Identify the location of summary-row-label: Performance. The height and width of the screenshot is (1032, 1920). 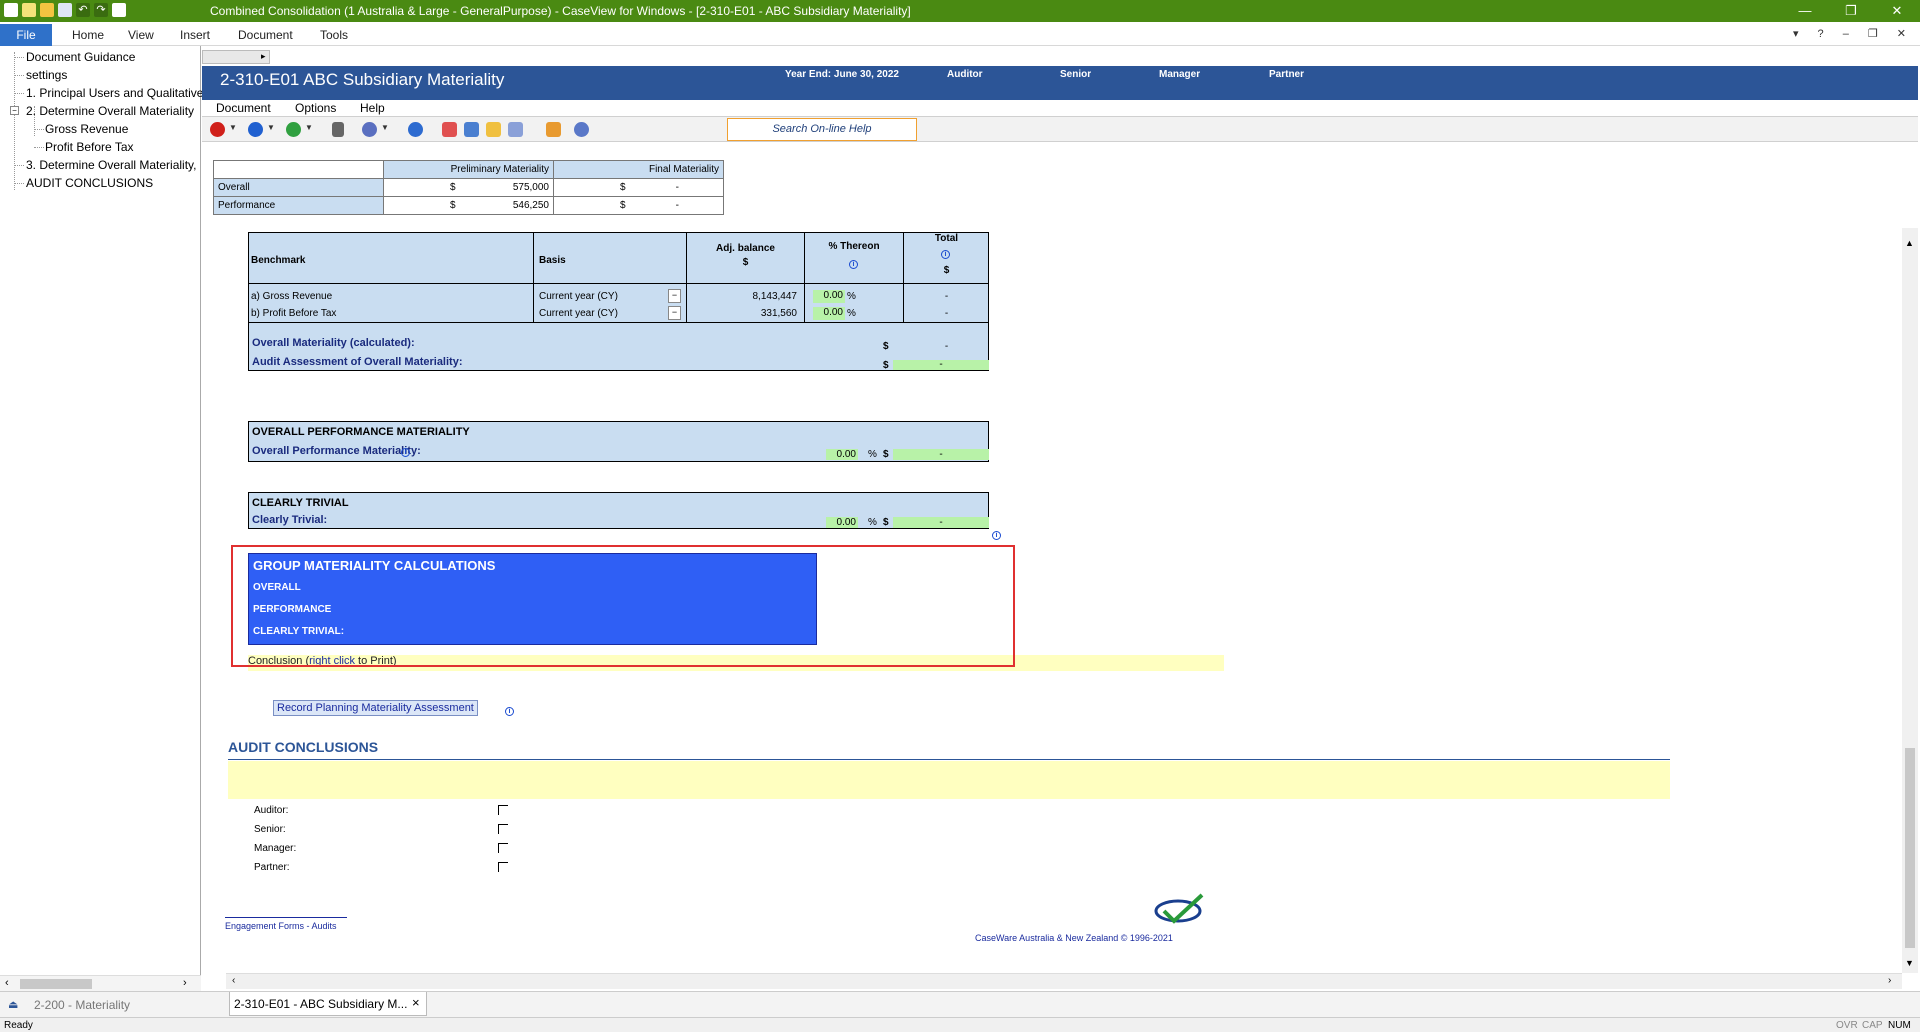
(298, 205).